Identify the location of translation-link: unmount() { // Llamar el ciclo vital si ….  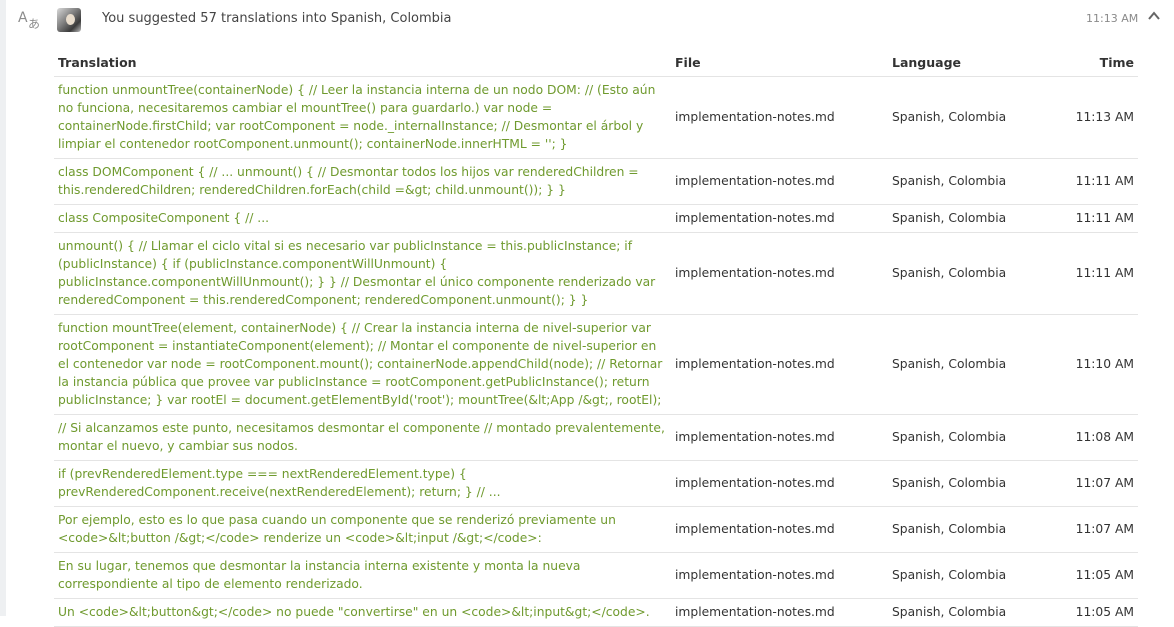
(362, 273).